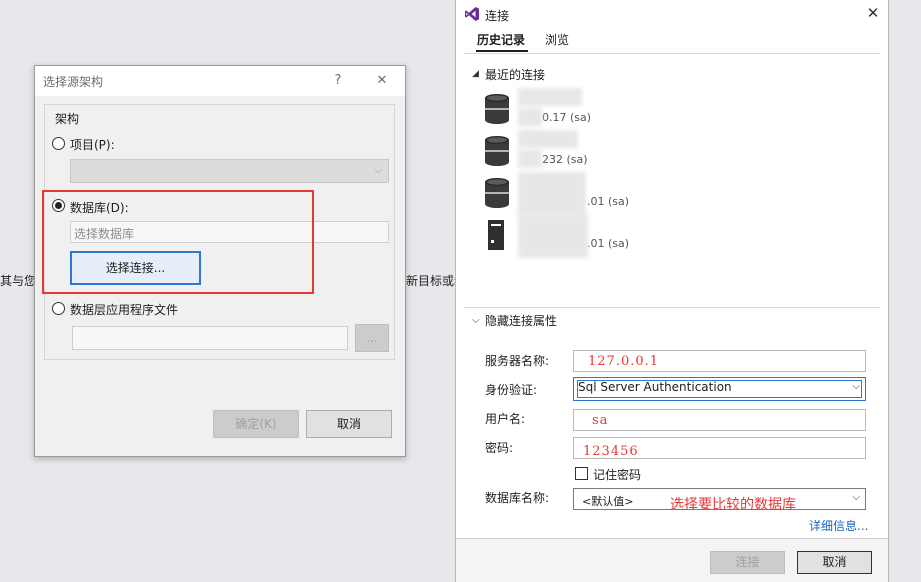 The image size is (921, 582). I want to click on tab-history: 历史记录, so click(501, 39).